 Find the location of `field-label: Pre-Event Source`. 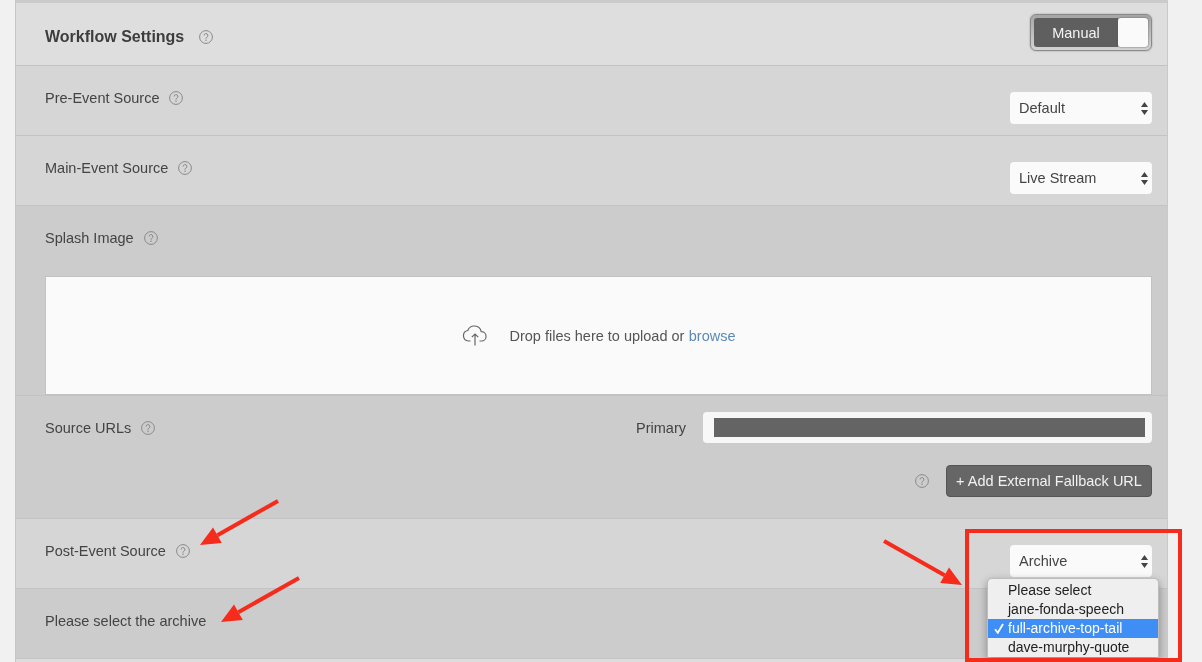

field-label: Pre-Event Source is located at coordinates (102, 98).